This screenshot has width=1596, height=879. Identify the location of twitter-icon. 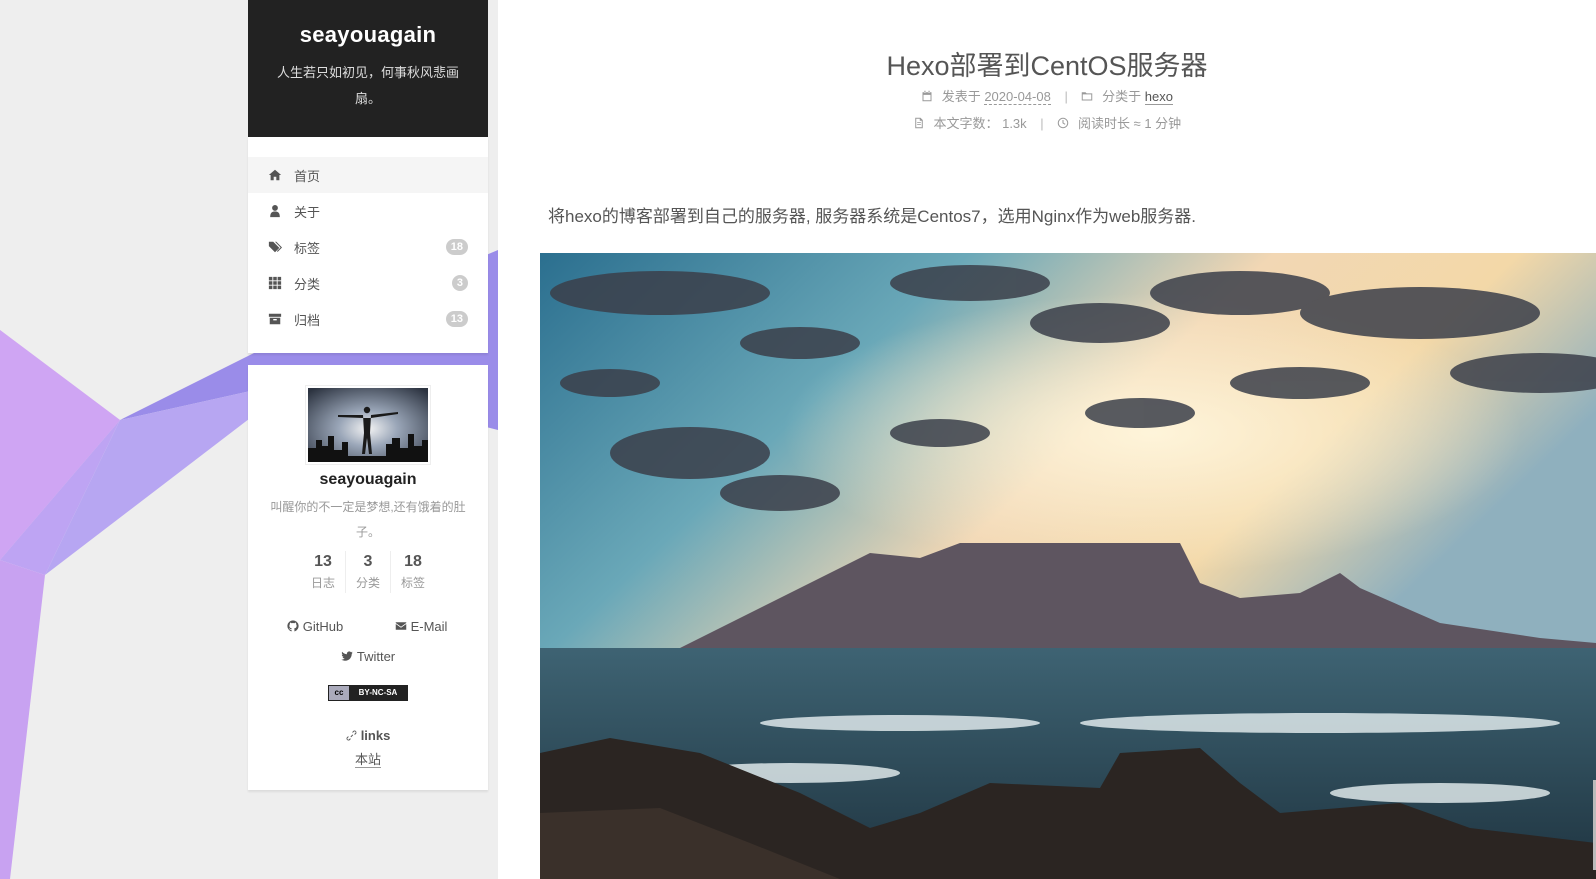
(347, 656).